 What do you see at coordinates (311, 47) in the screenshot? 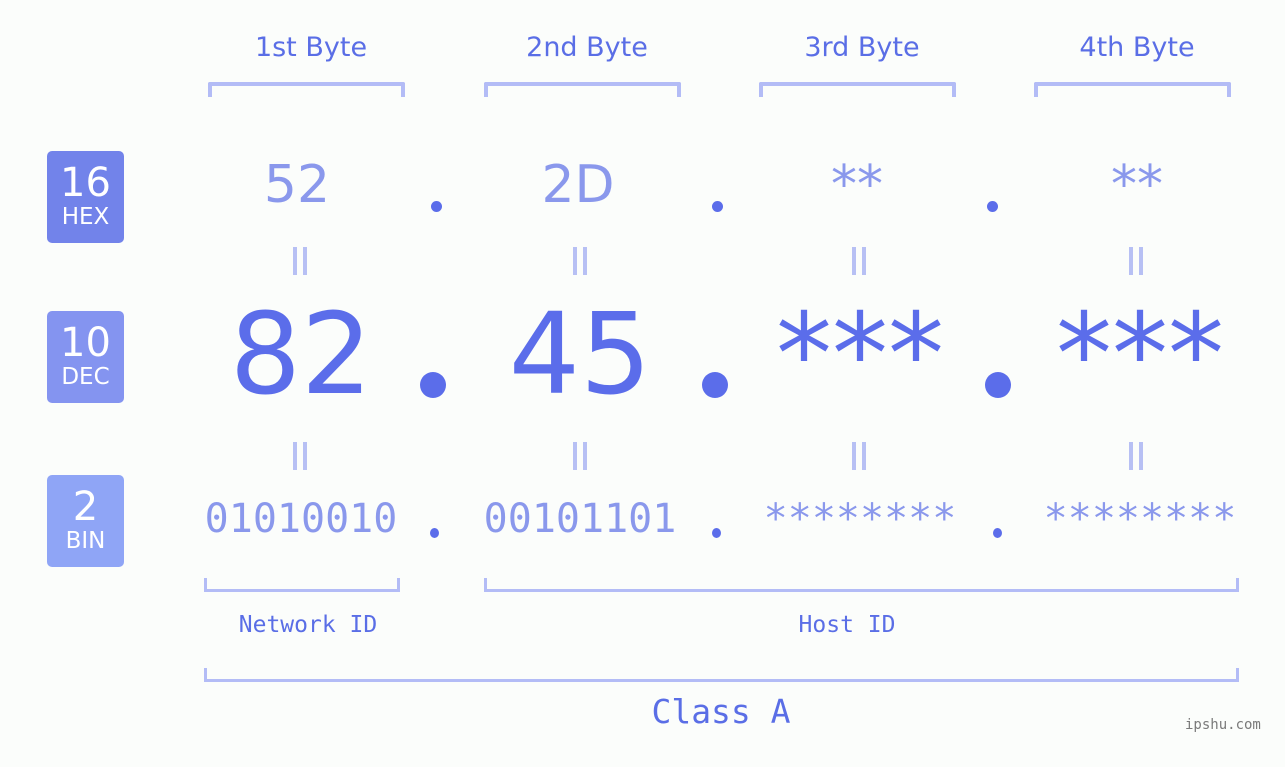
I see `byte-header-1: 1st Byte` at bounding box center [311, 47].